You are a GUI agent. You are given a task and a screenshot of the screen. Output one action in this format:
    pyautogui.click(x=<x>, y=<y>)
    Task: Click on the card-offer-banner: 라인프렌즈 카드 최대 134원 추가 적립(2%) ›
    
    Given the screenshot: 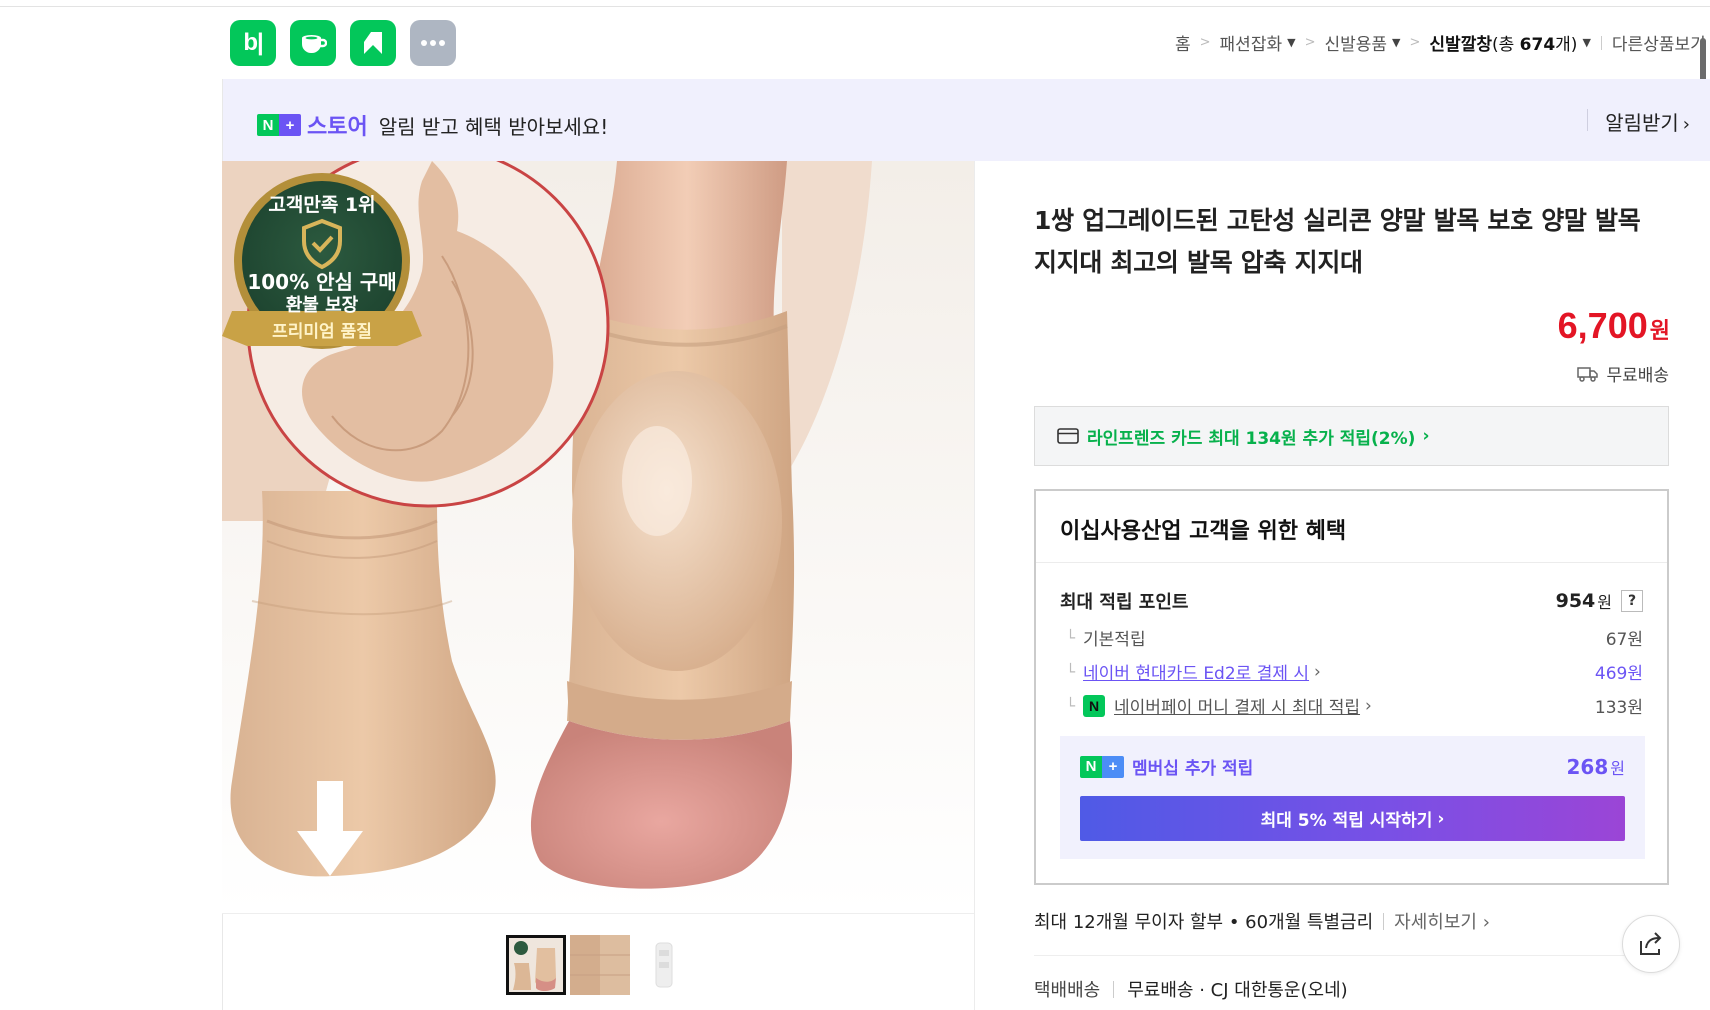 What is the action you would take?
    pyautogui.click(x=1351, y=436)
    